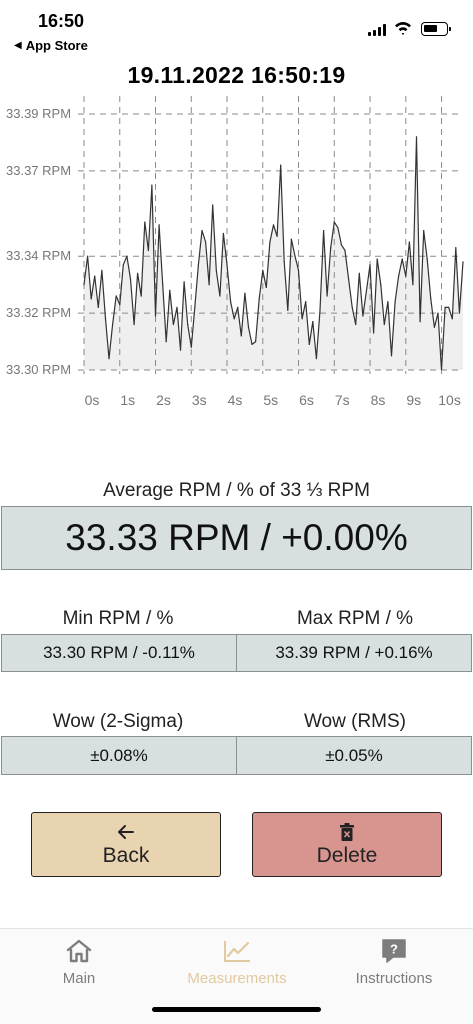  Describe the element at coordinates (127, 400) in the screenshot. I see `x-tick-label: 1s` at that location.